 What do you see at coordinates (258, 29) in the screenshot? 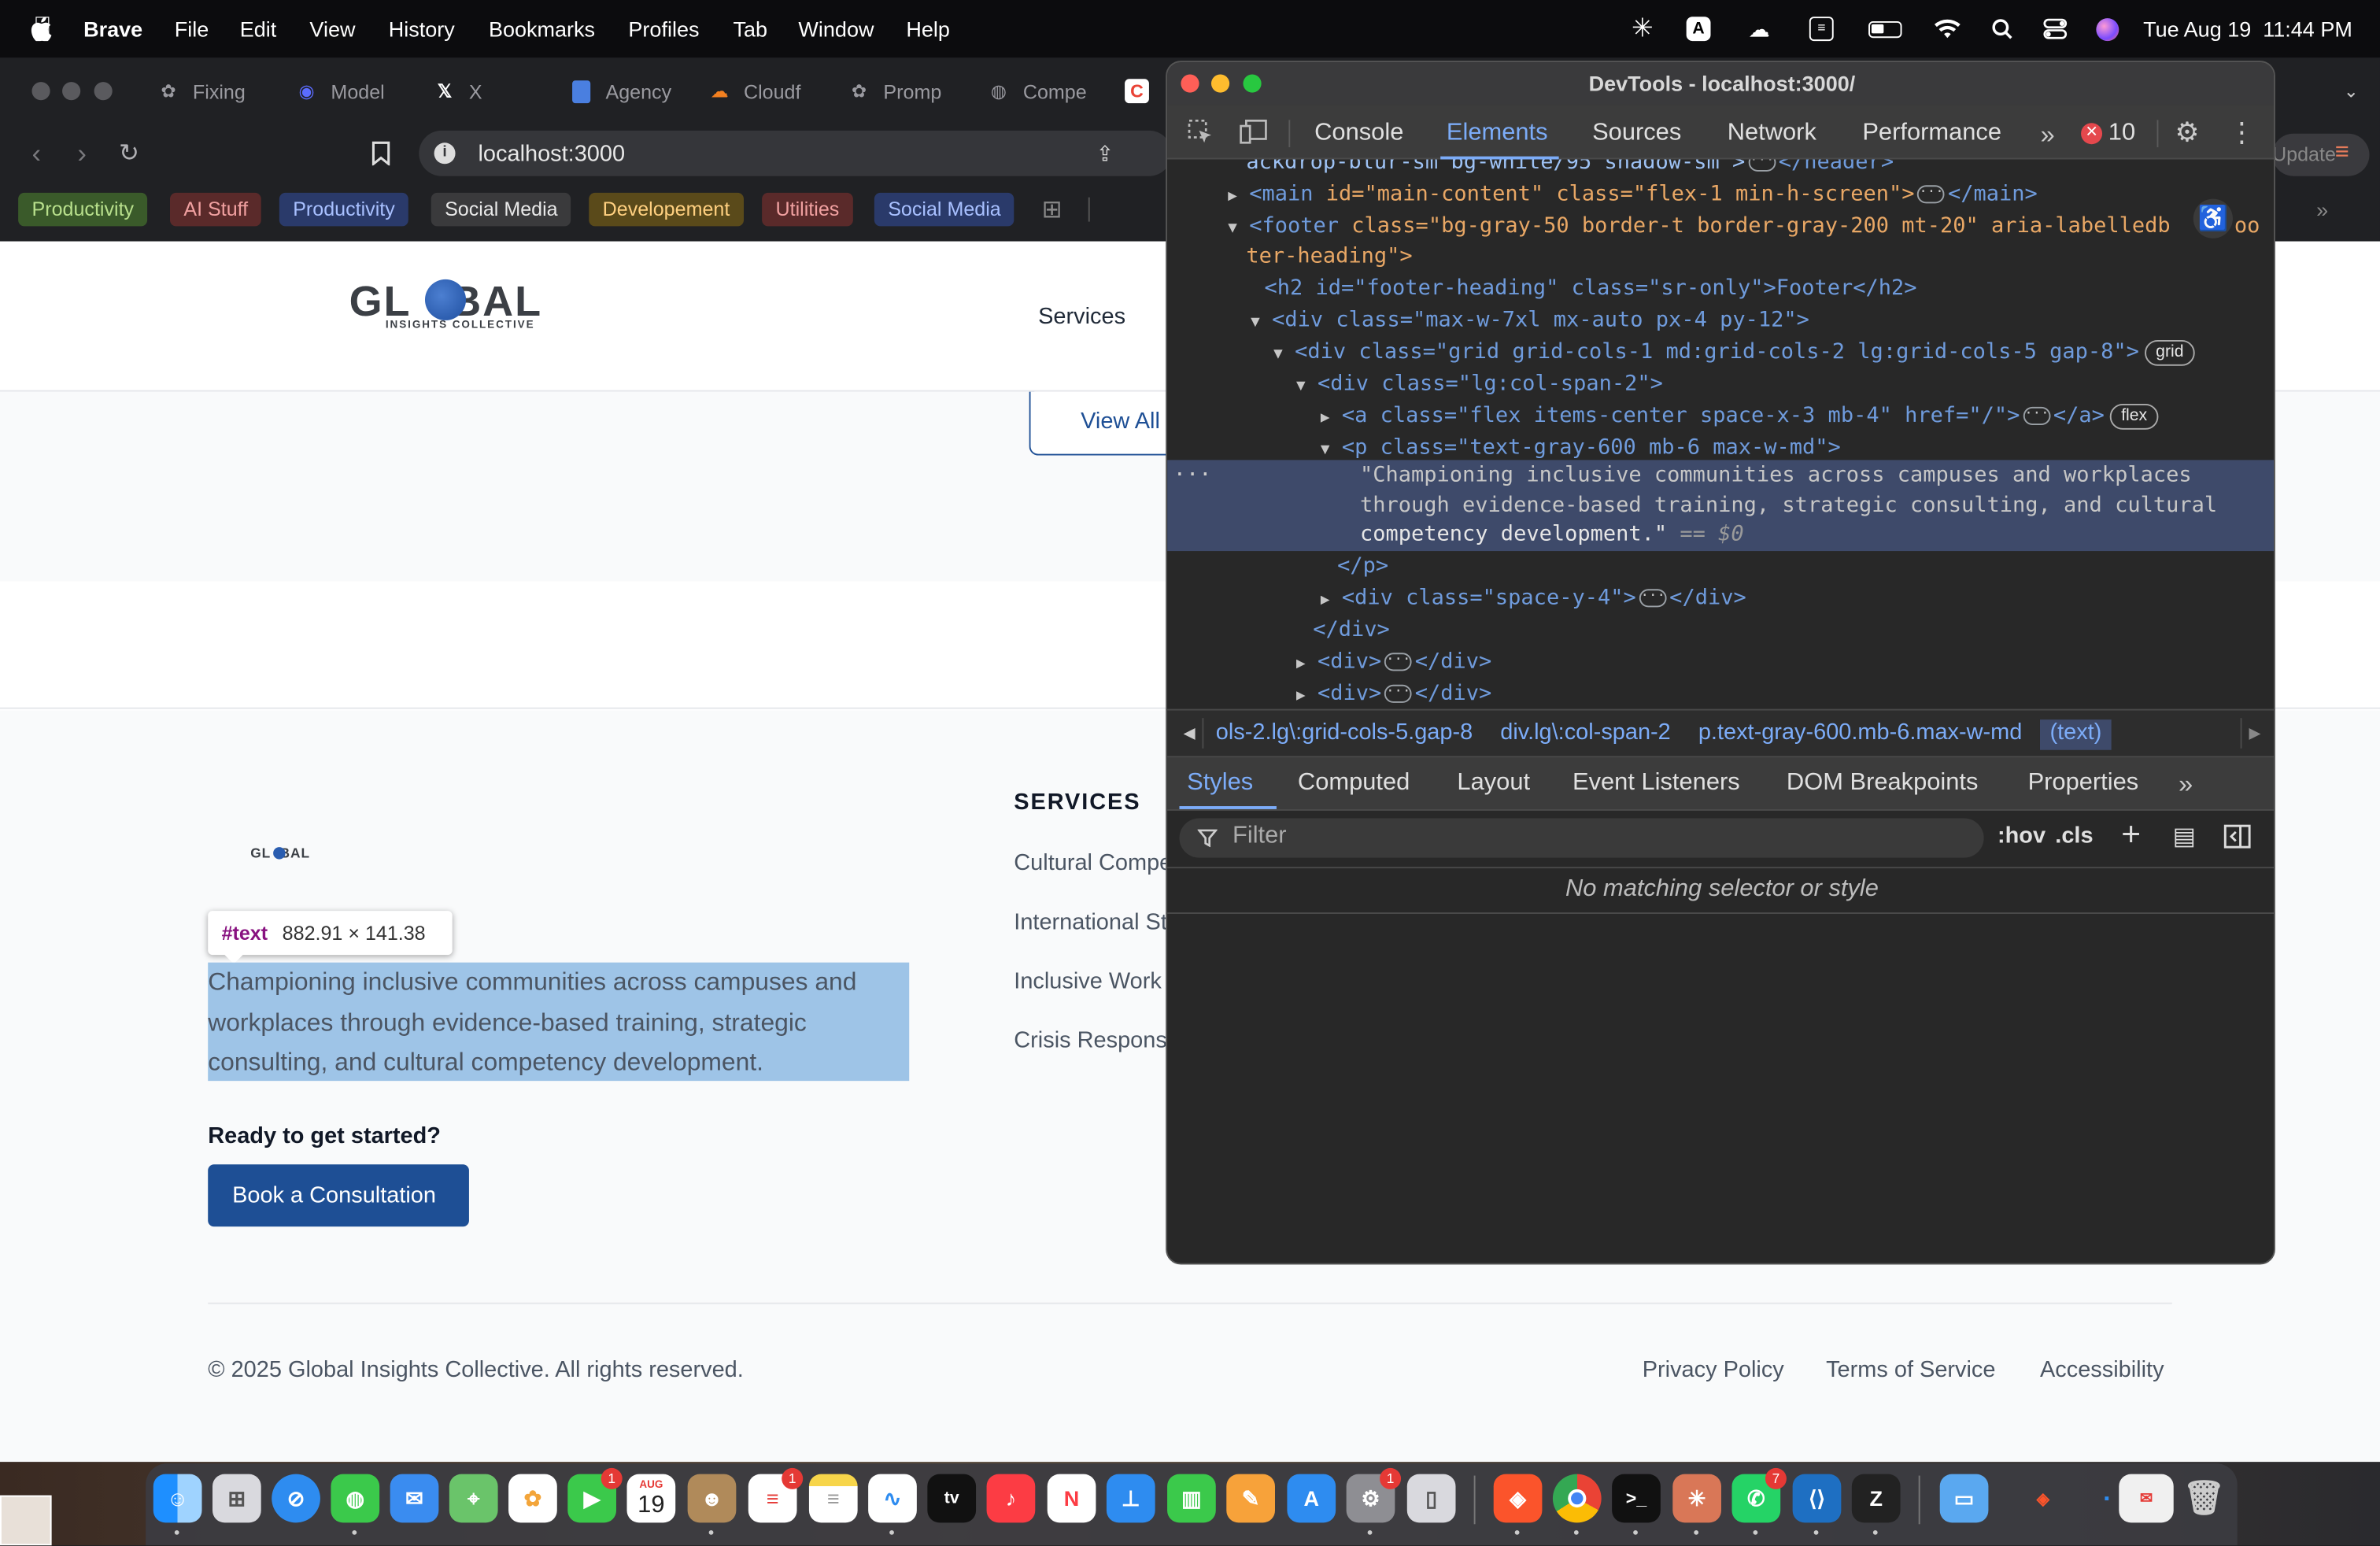
I see `menu-edit: Edit` at bounding box center [258, 29].